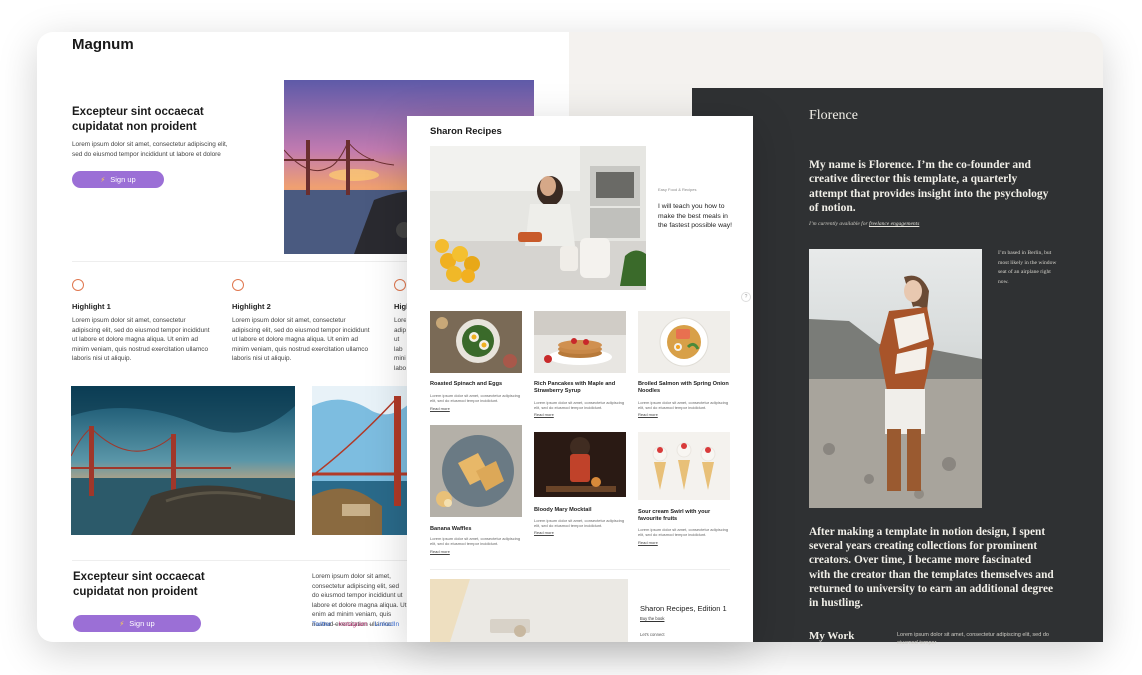 This screenshot has width=1142, height=675. Describe the element at coordinates (684, 342) in the screenshot. I see `recipe-image-salmon` at that location.